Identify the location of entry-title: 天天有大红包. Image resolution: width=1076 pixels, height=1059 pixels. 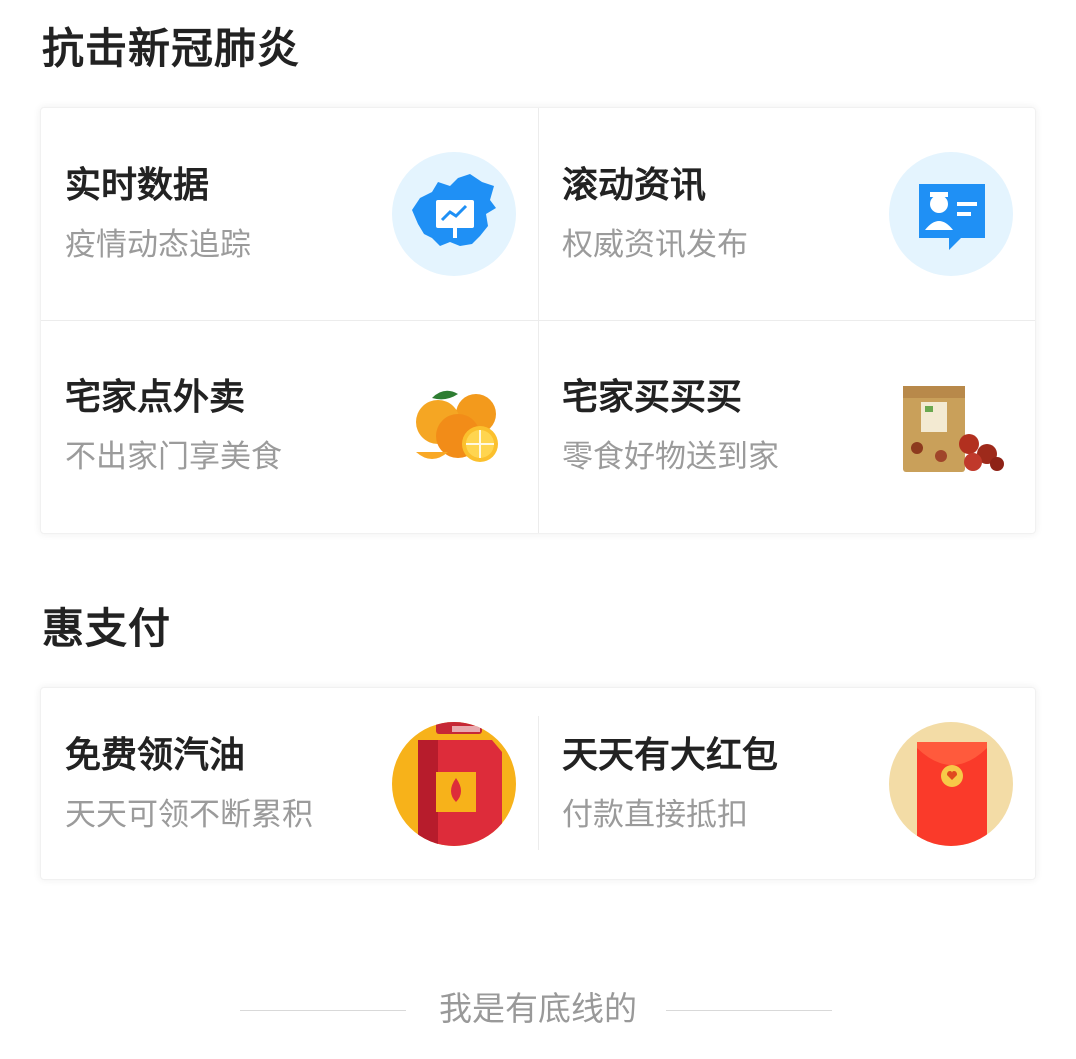
(670, 755).